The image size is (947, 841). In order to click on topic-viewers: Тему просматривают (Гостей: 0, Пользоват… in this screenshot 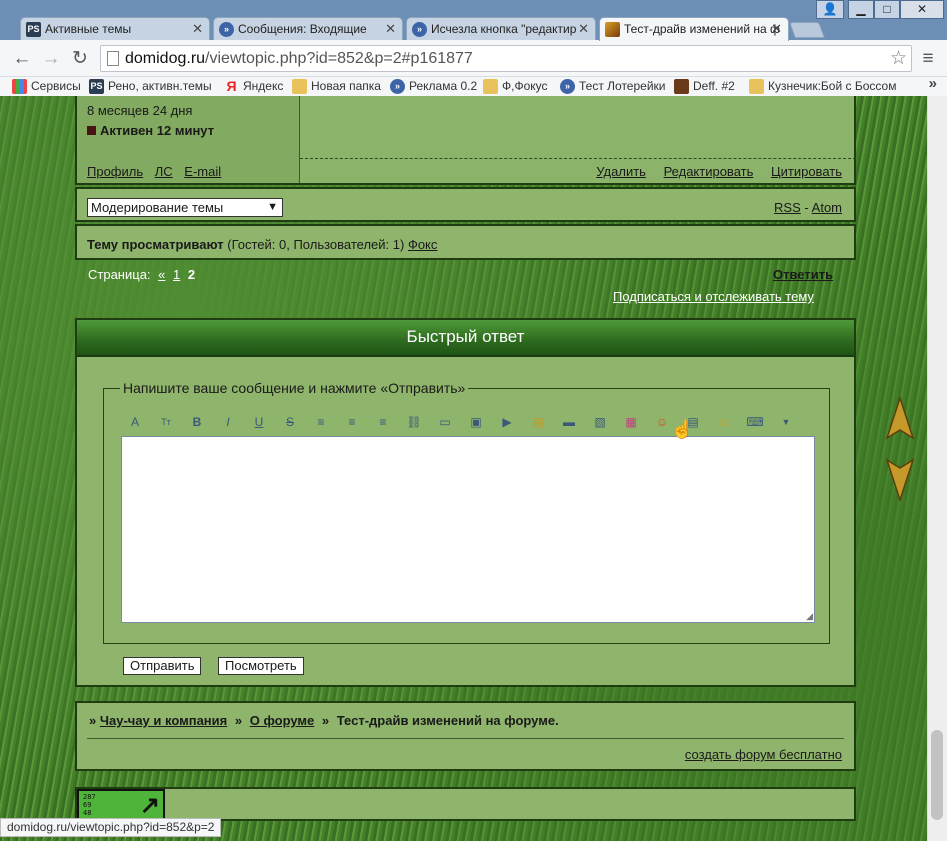, I will do `click(465, 242)`.